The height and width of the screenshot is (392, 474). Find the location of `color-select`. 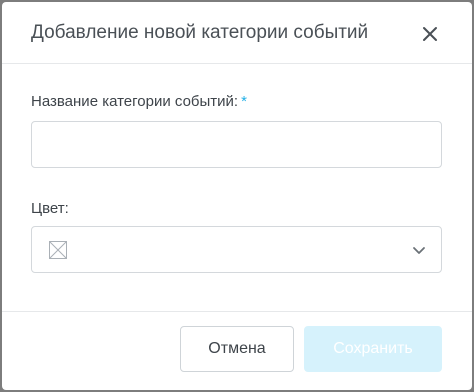

color-select is located at coordinates (236, 249).